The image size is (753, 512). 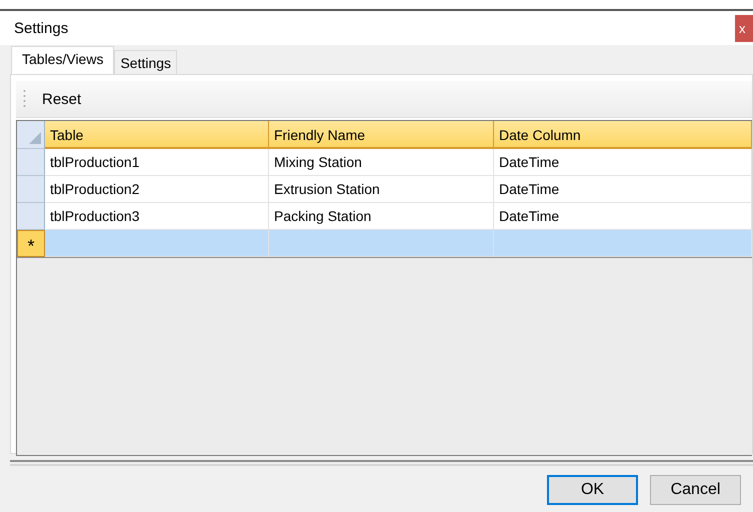 I want to click on window-title: Settings, so click(x=41, y=28).